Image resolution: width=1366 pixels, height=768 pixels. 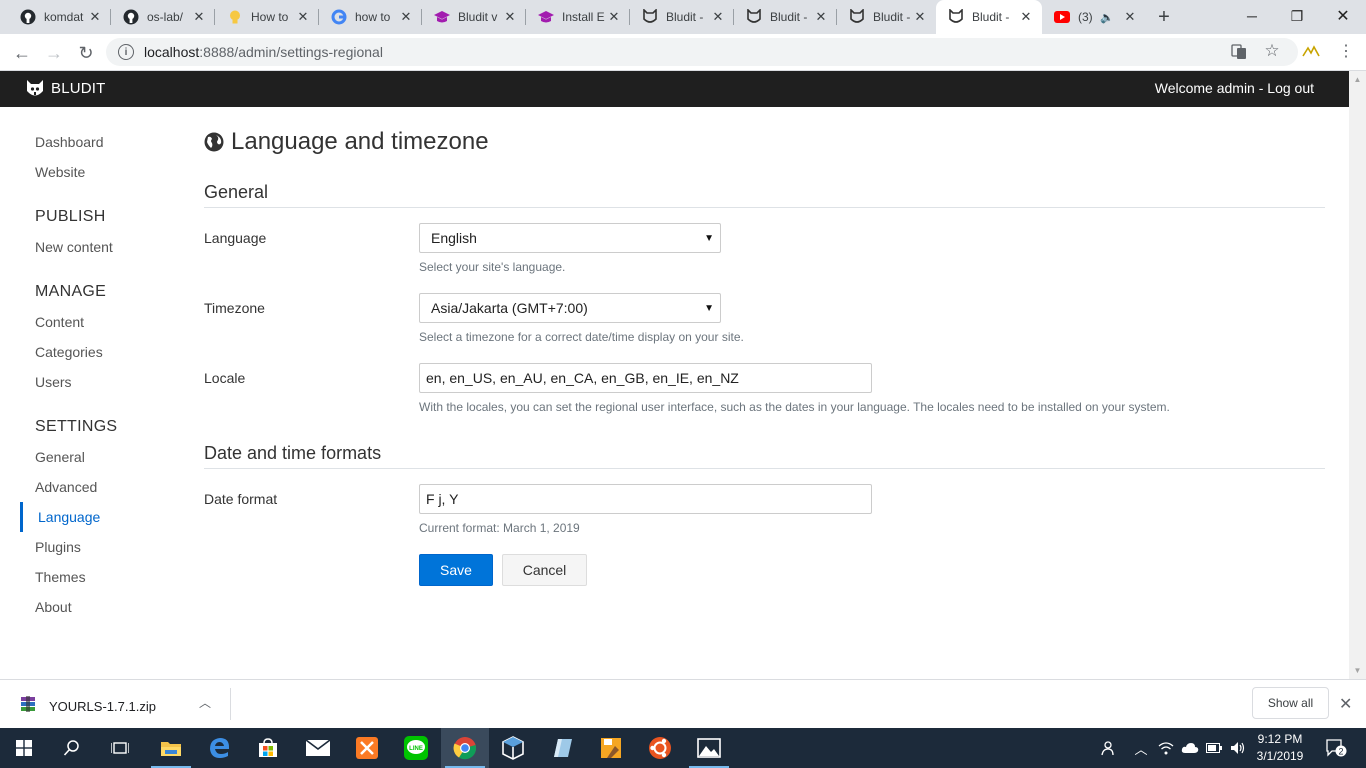 What do you see at coordinates (1164, 17) in the screenshot?
I see `new-tab-button: +` at bounding box center [1164, 17].